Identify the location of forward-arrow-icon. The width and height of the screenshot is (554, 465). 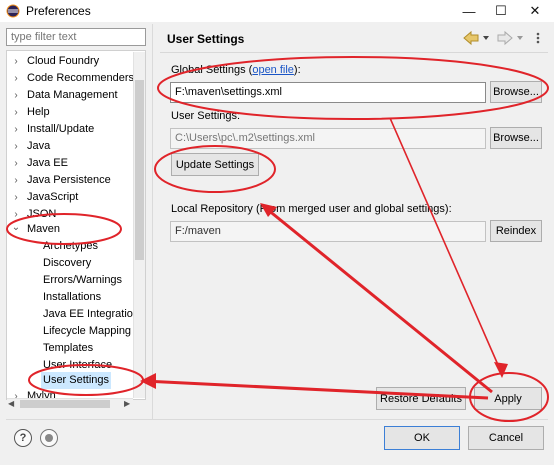
(505, 38).